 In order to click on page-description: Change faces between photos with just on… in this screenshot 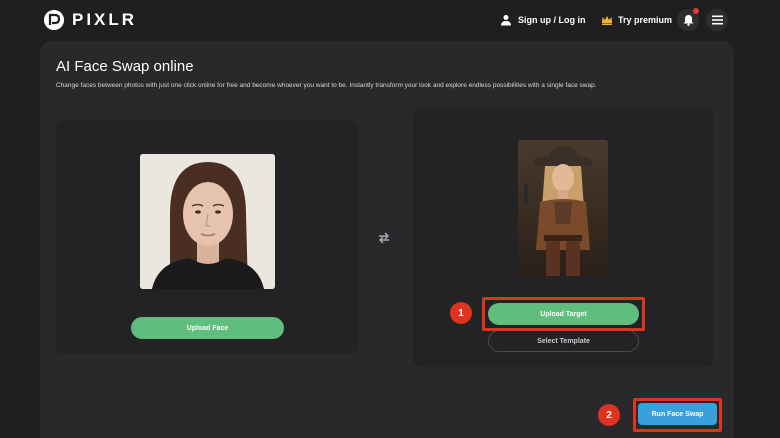, I will do `click(326, 85)`.